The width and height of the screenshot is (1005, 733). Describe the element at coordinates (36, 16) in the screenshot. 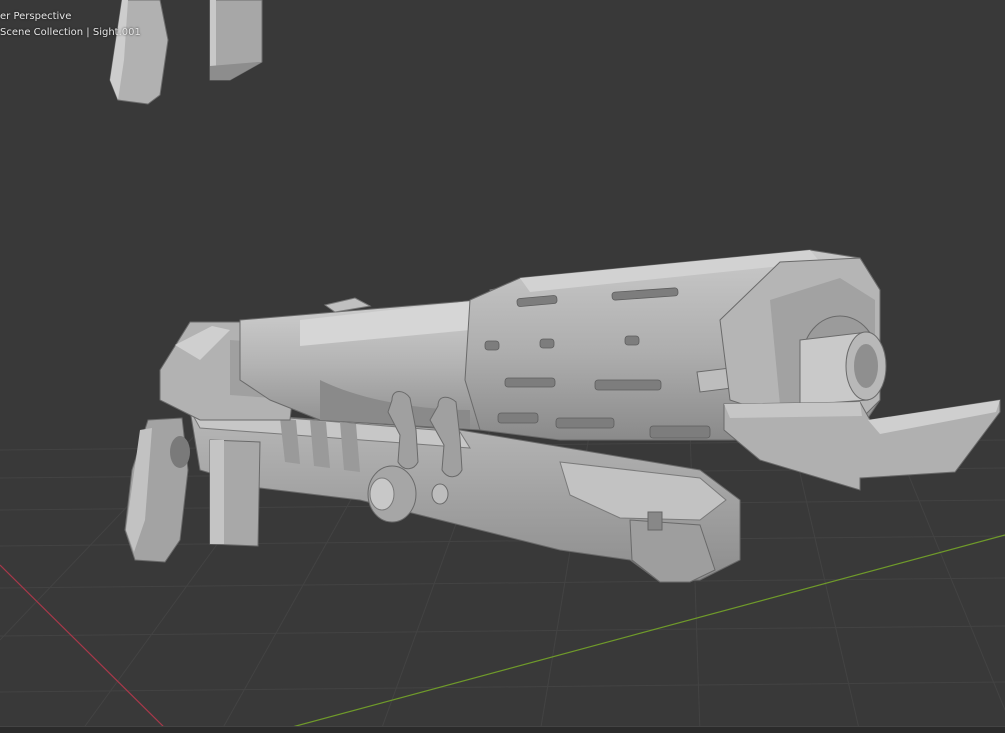

I see `view-perspective-label: er Perspective` at that location.